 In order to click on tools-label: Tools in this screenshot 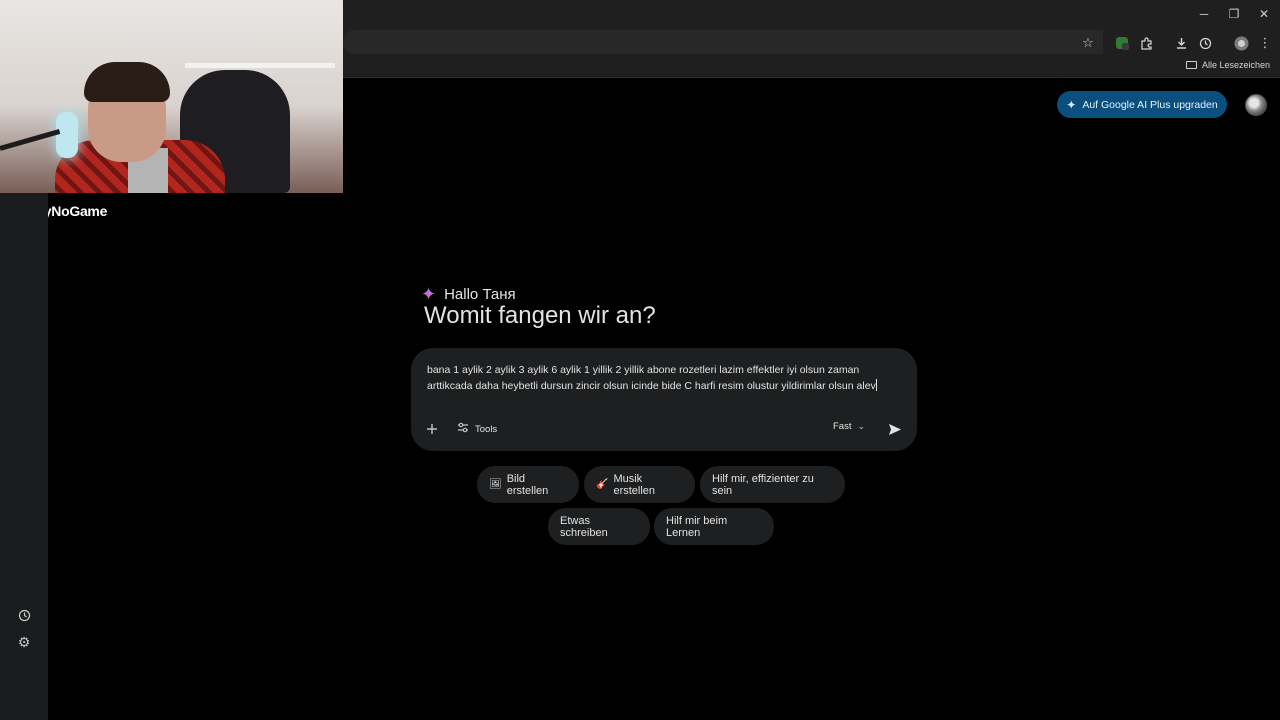, I will do `click(486, 429)`.